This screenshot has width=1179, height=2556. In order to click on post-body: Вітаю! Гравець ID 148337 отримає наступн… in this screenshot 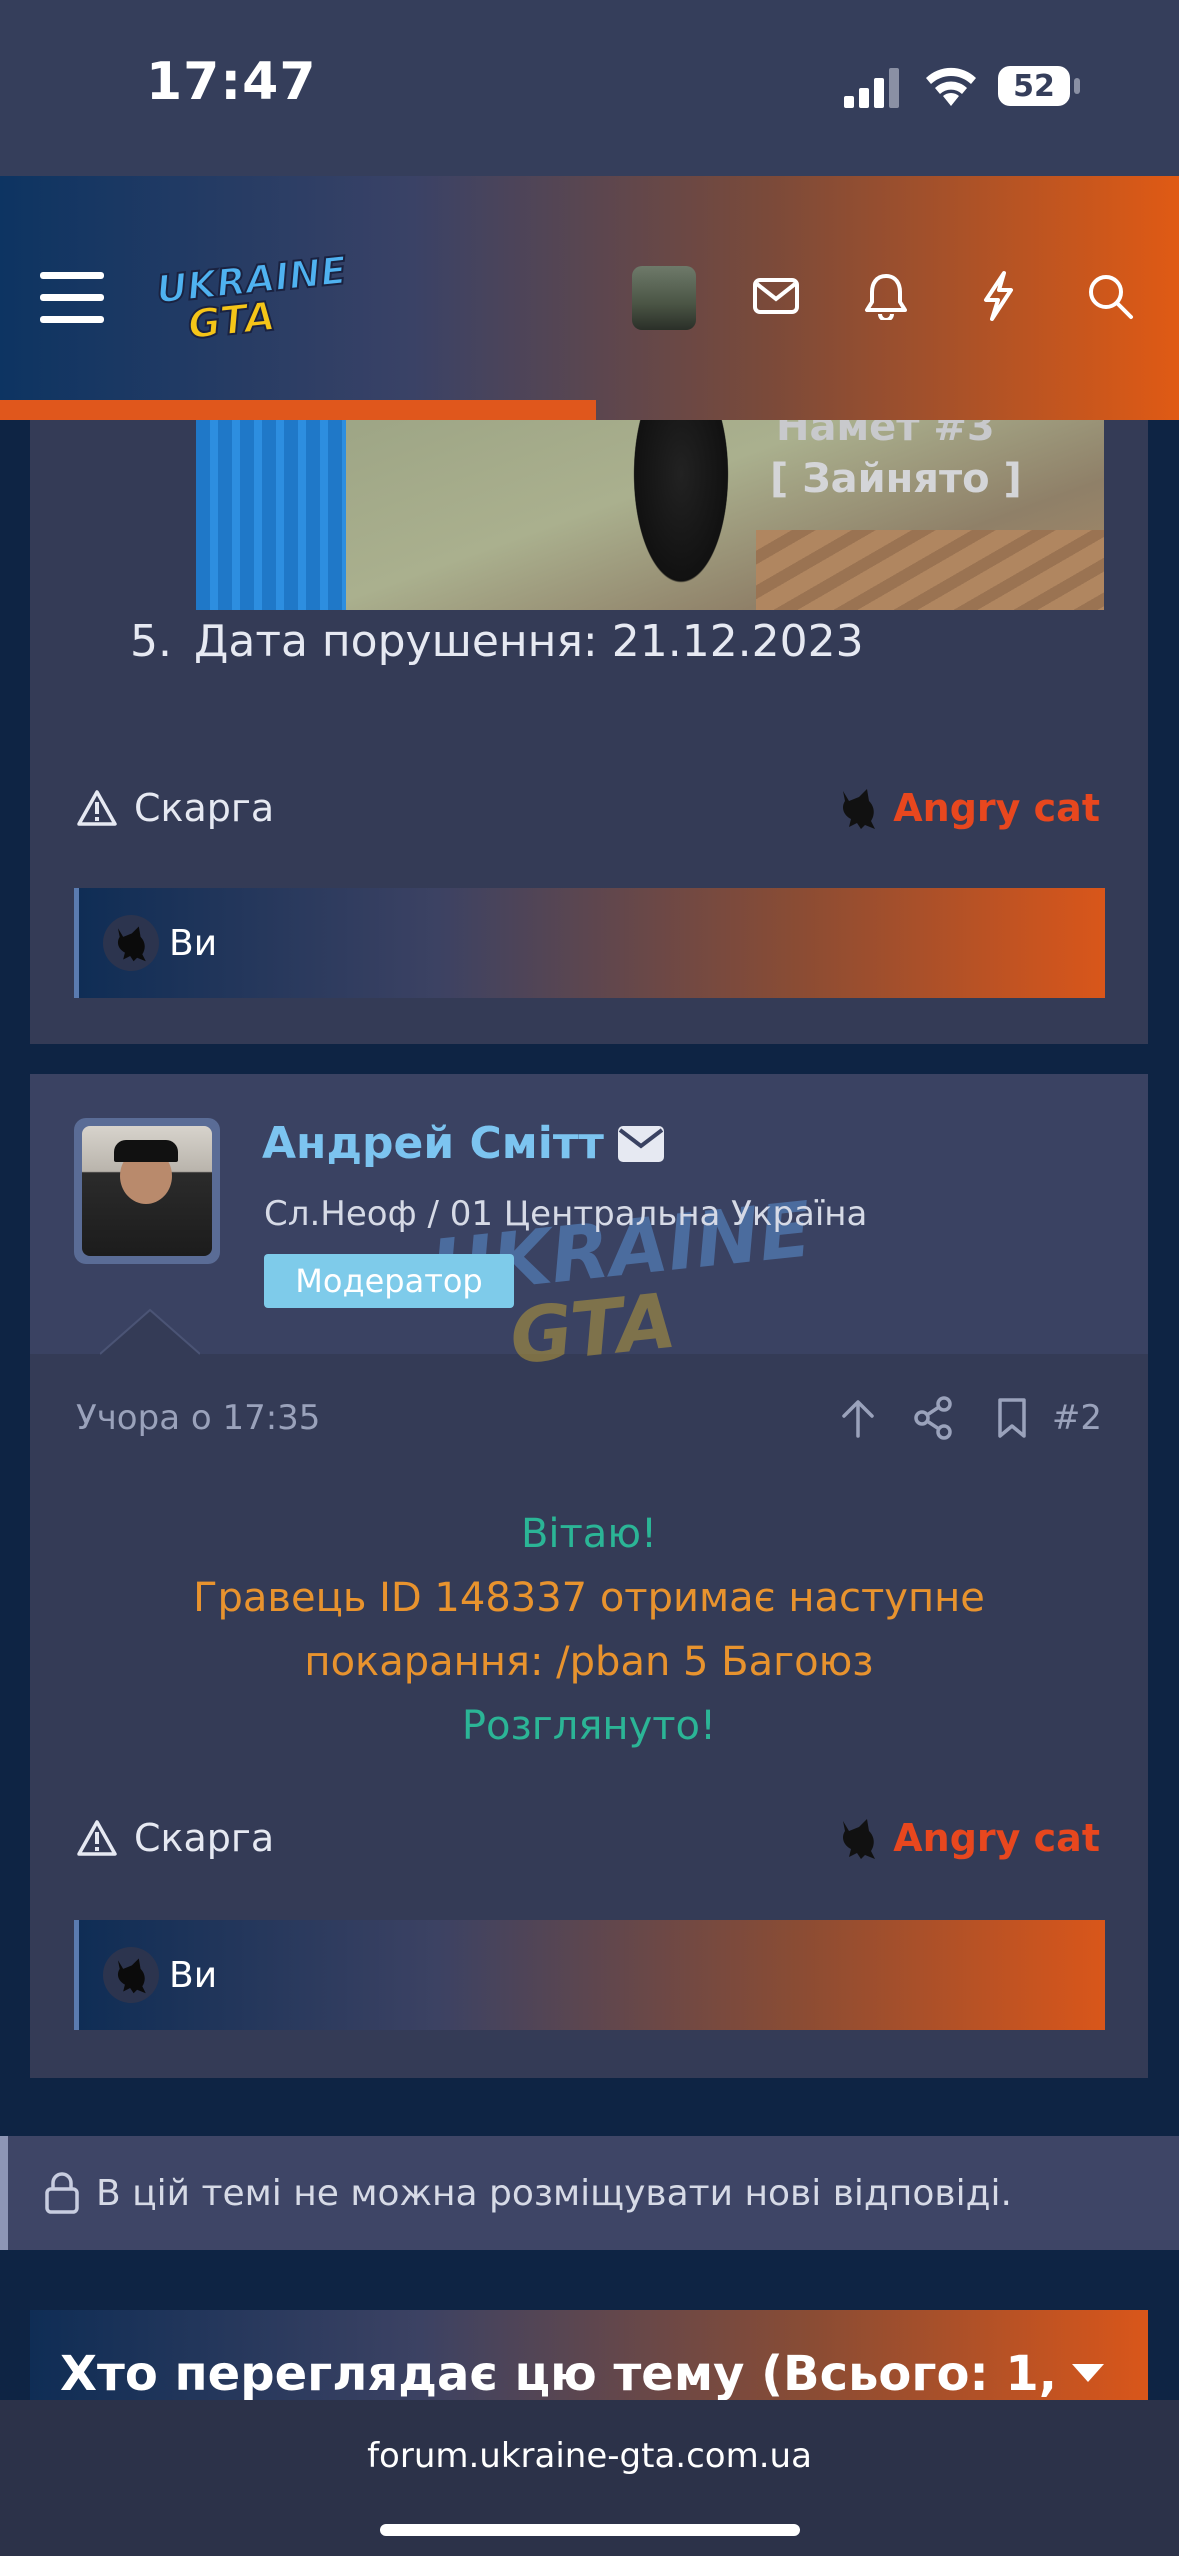, I will do `click(589, 1630)`.